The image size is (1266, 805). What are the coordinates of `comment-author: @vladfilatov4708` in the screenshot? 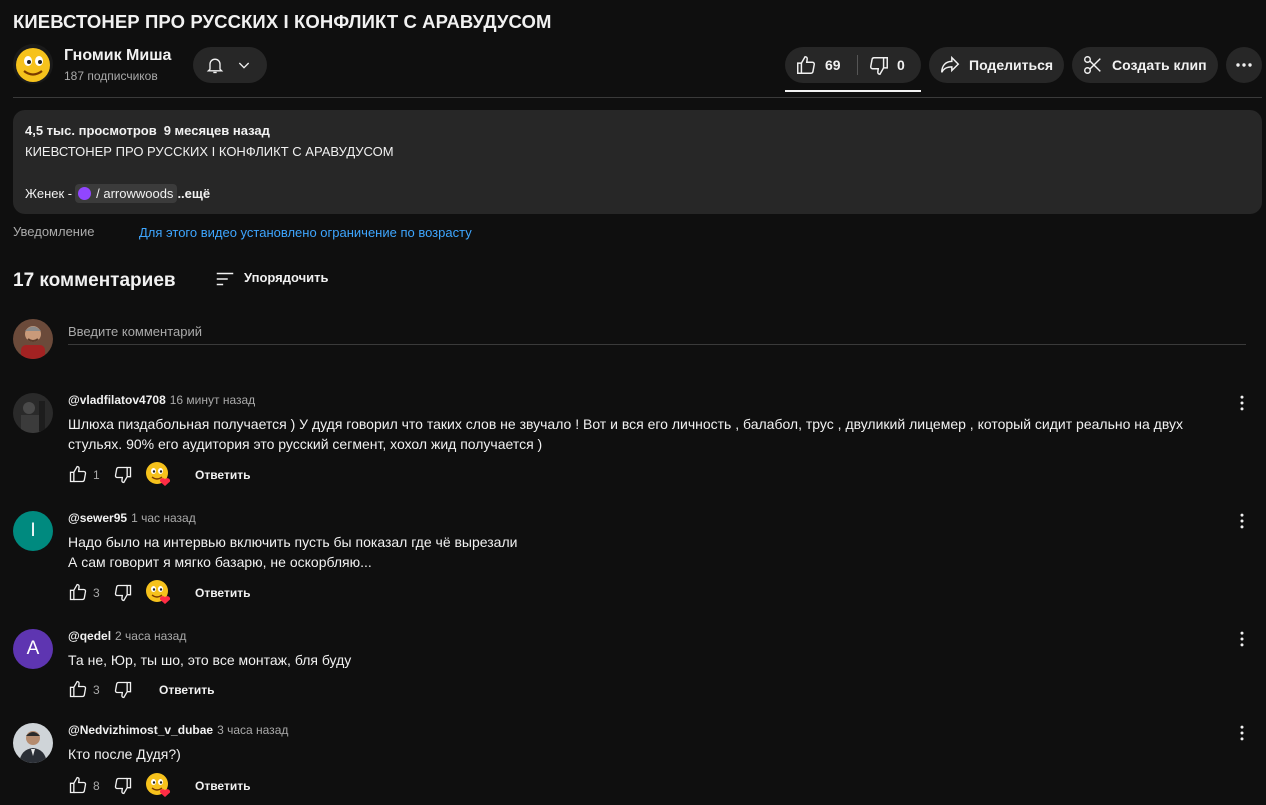 It's located at (117, 400).